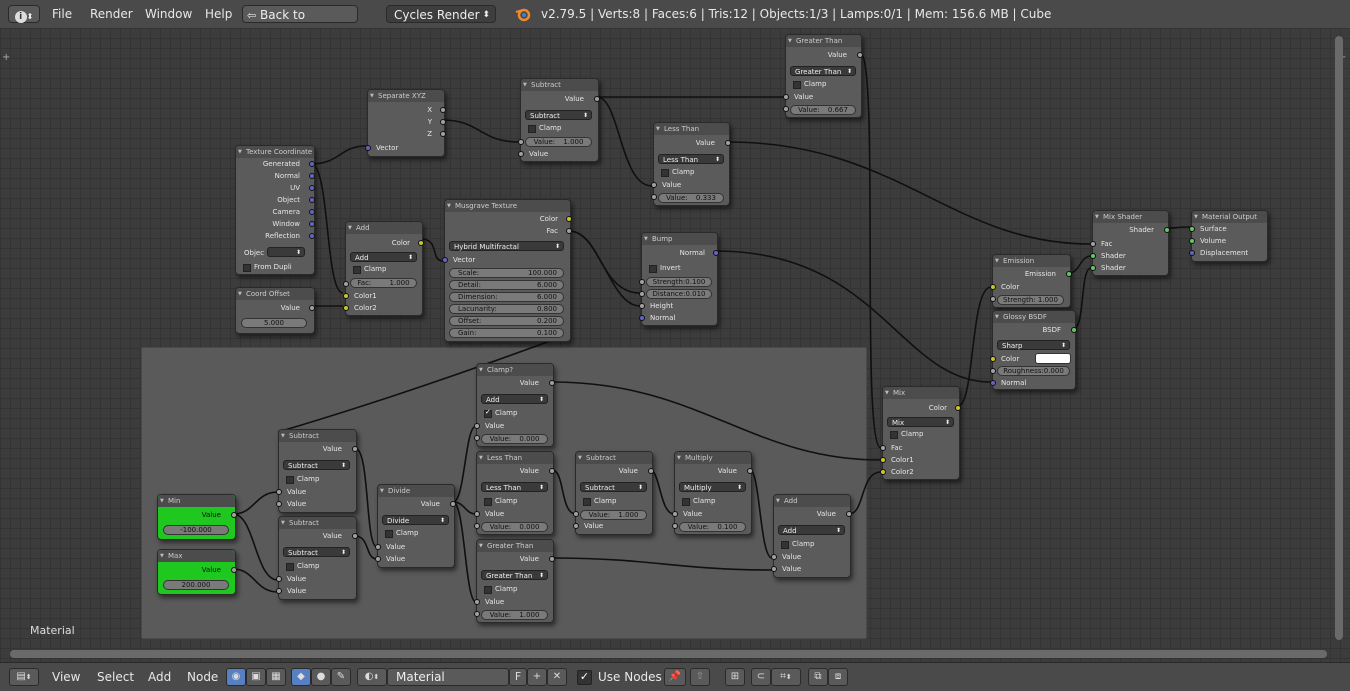 The height and width of the screenshot is (691, 1350). Describe the element at coordinates (202, 677) in the screenshot. I see `menu-node: Node` at that location.